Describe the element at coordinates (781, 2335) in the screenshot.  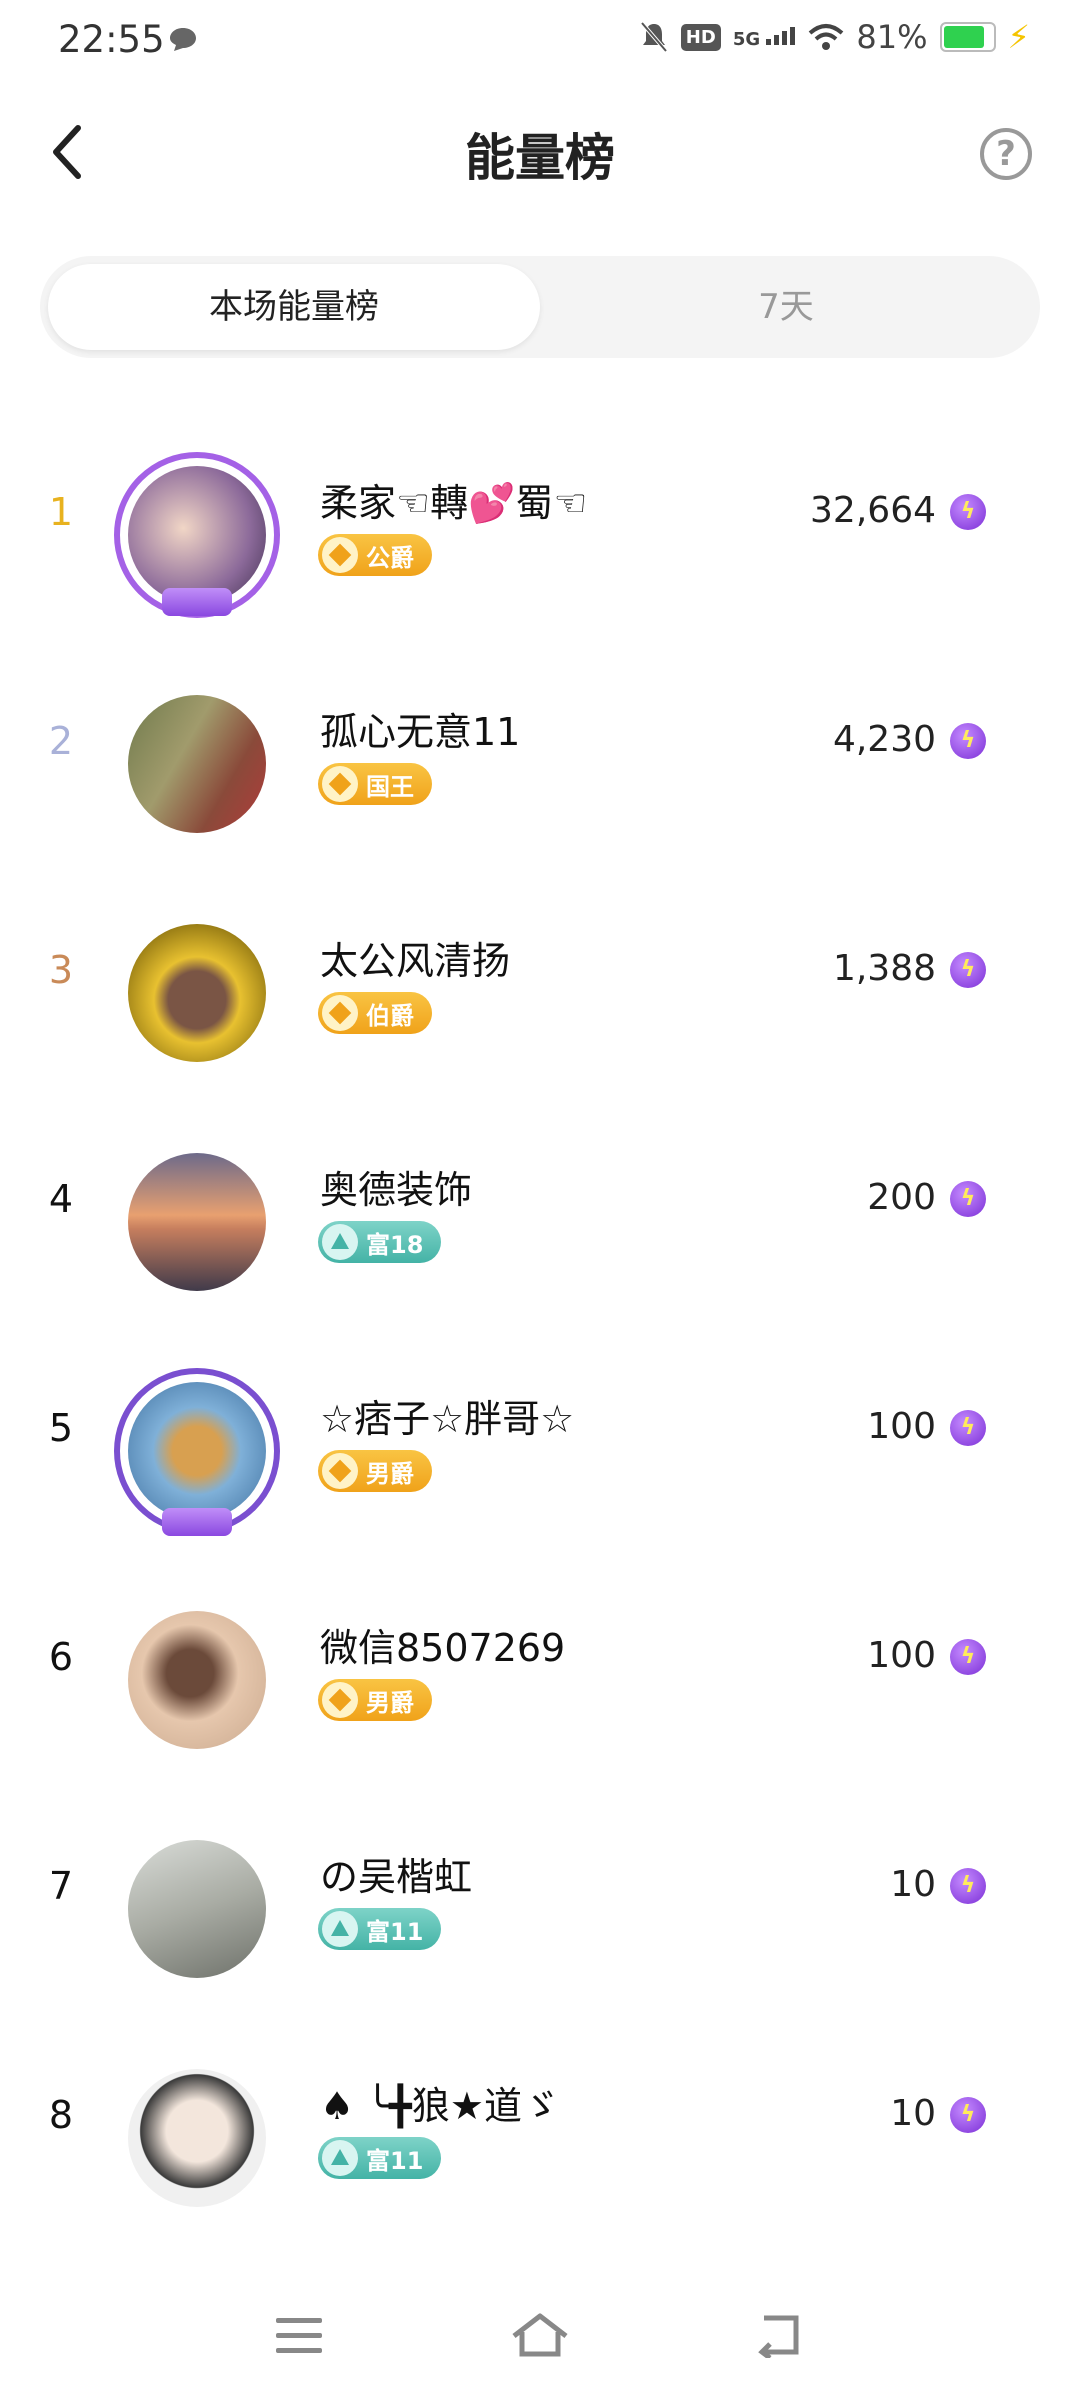
I see `back-nav-icon` at that location.